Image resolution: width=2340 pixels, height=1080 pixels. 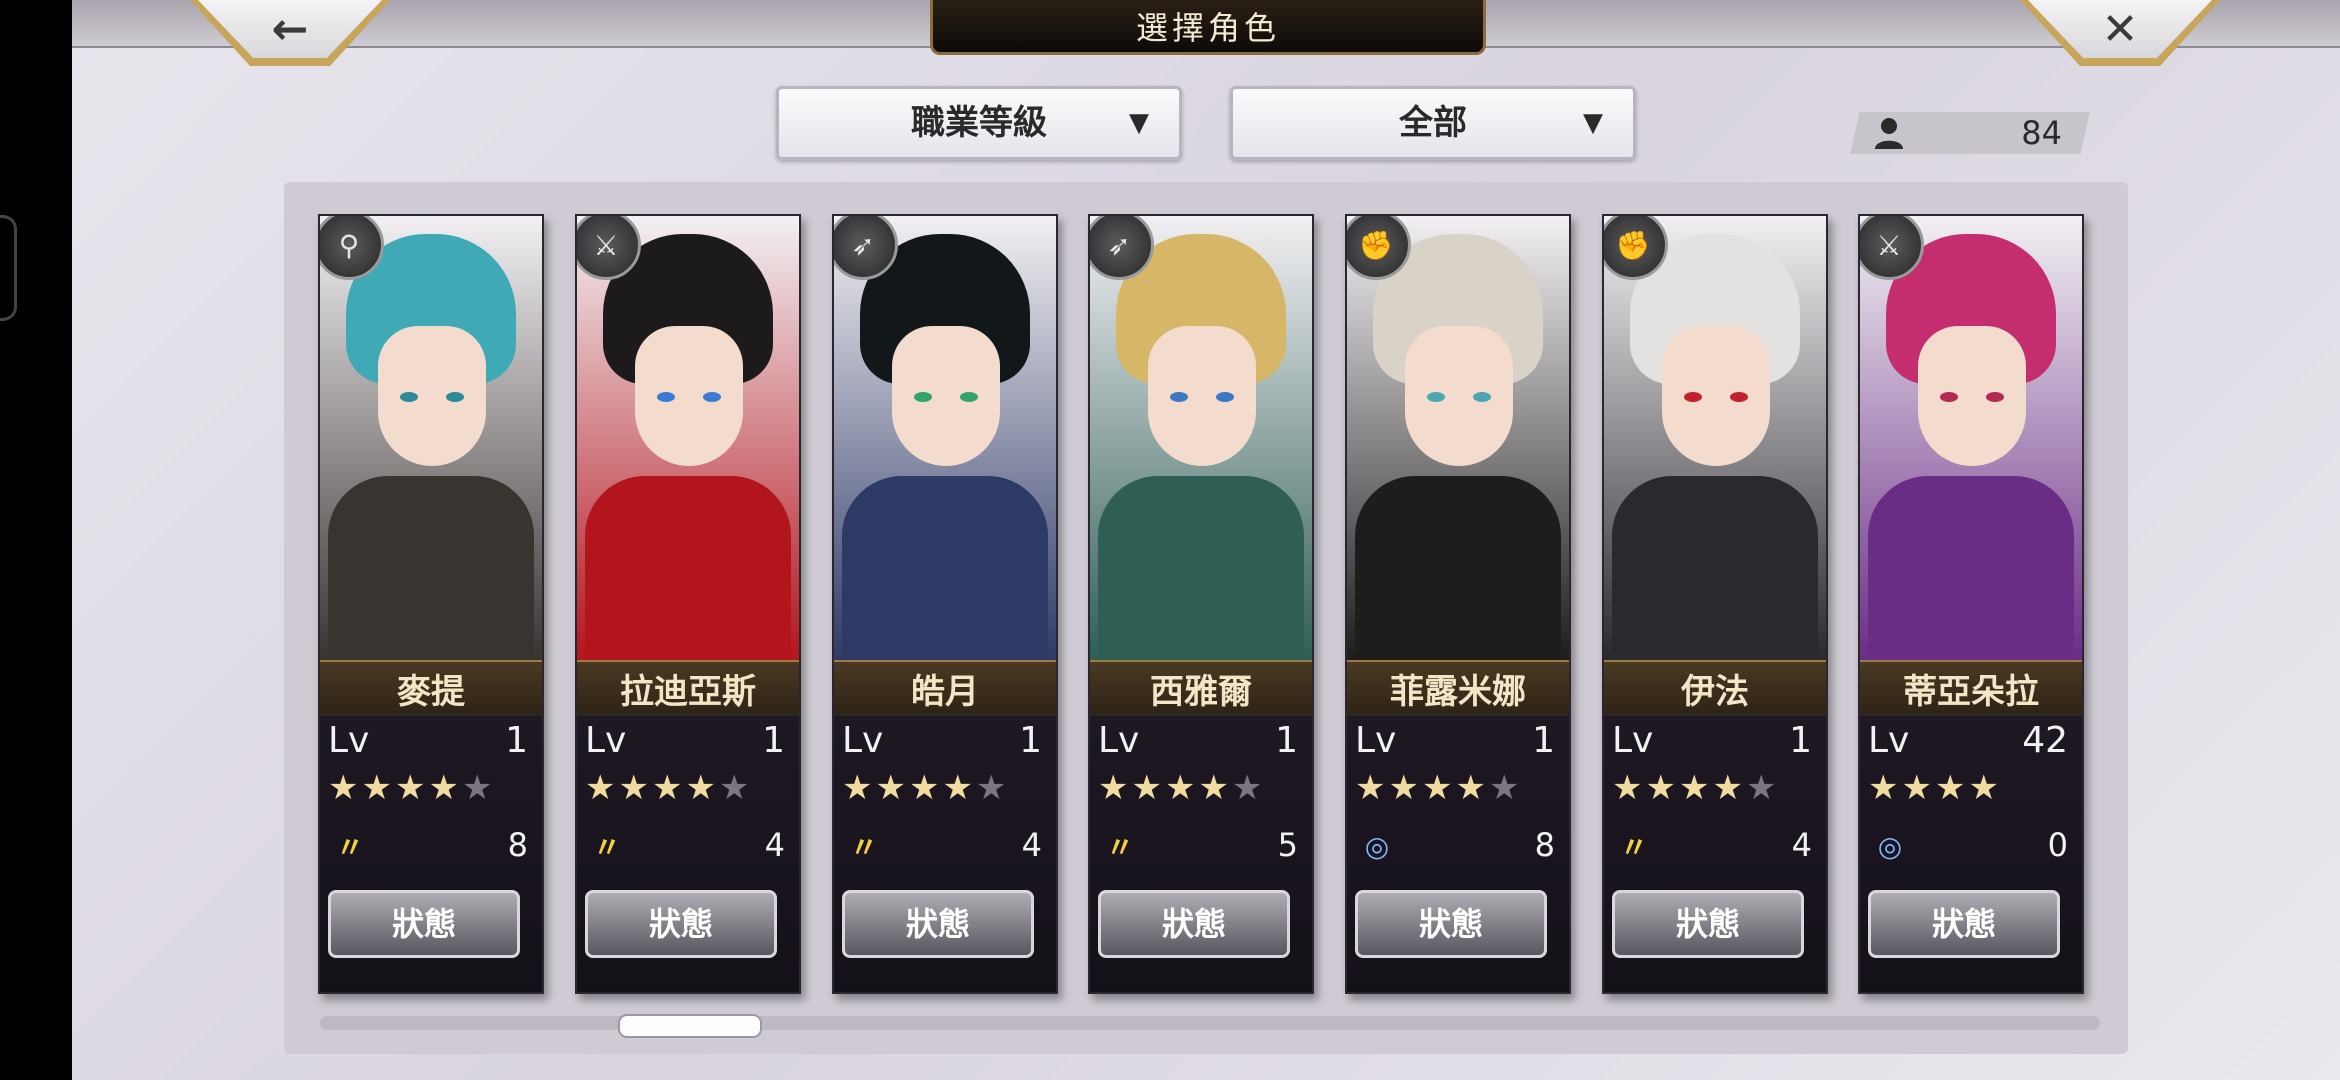 I want to click on back-arrow-icon: ←, so click(x=290, y=29).